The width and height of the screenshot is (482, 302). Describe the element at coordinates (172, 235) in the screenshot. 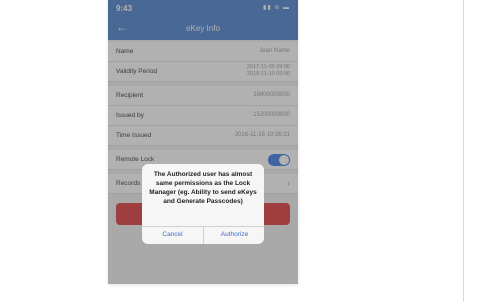

I see `cancel-button: Cancel` at that location.